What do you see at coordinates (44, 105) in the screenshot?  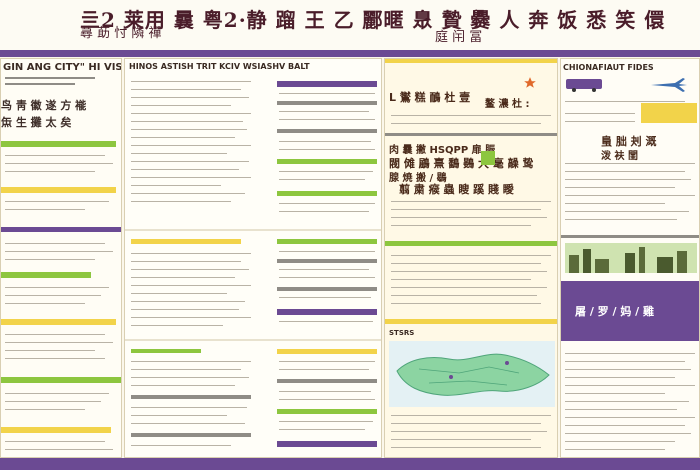 I see `left-panel-line-1: 鸟 靑 徽 遂 方 褦` at bounding box center [44, 105].